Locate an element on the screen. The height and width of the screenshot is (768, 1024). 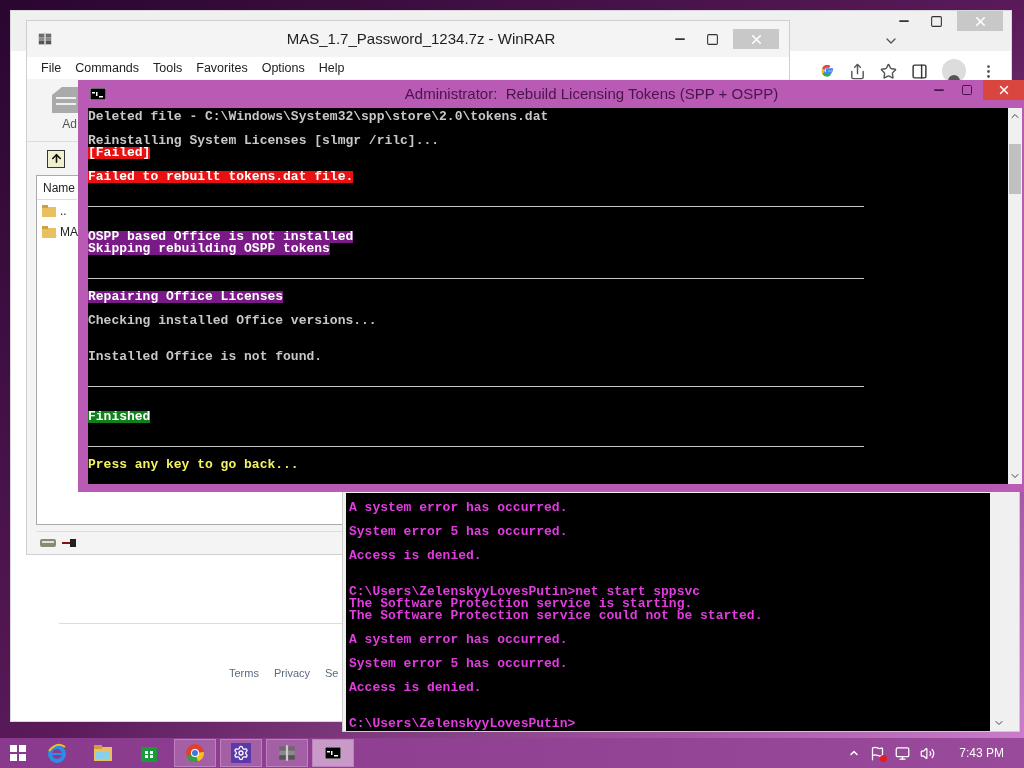
add-button: Ad is located at coordinates (63, 109).